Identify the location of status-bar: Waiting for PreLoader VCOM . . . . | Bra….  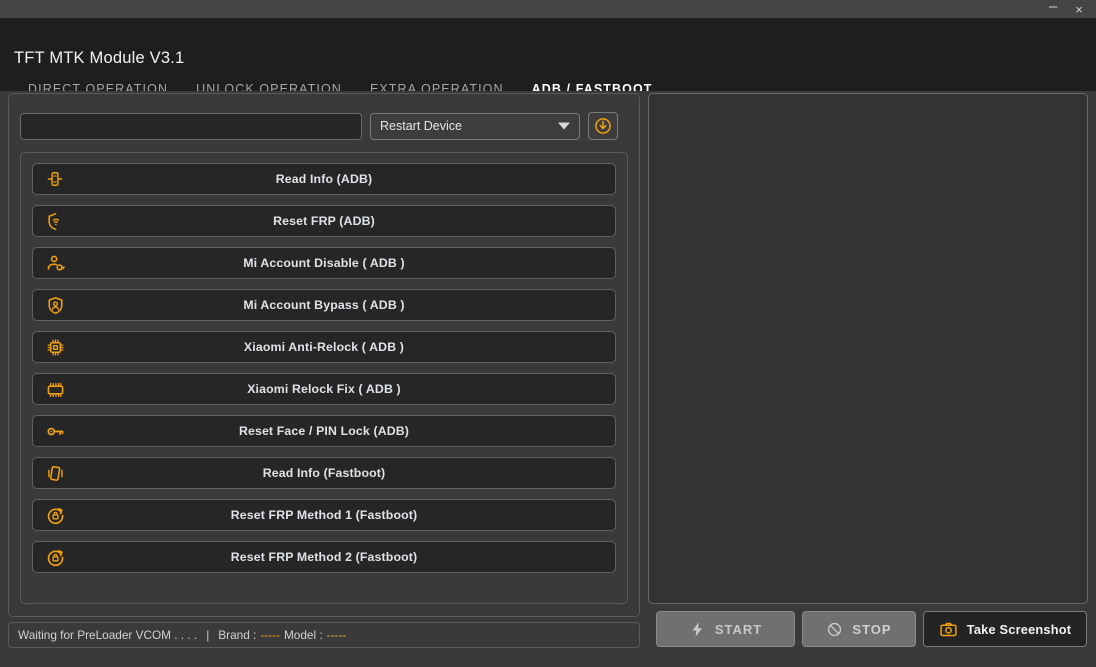
(324, 635).